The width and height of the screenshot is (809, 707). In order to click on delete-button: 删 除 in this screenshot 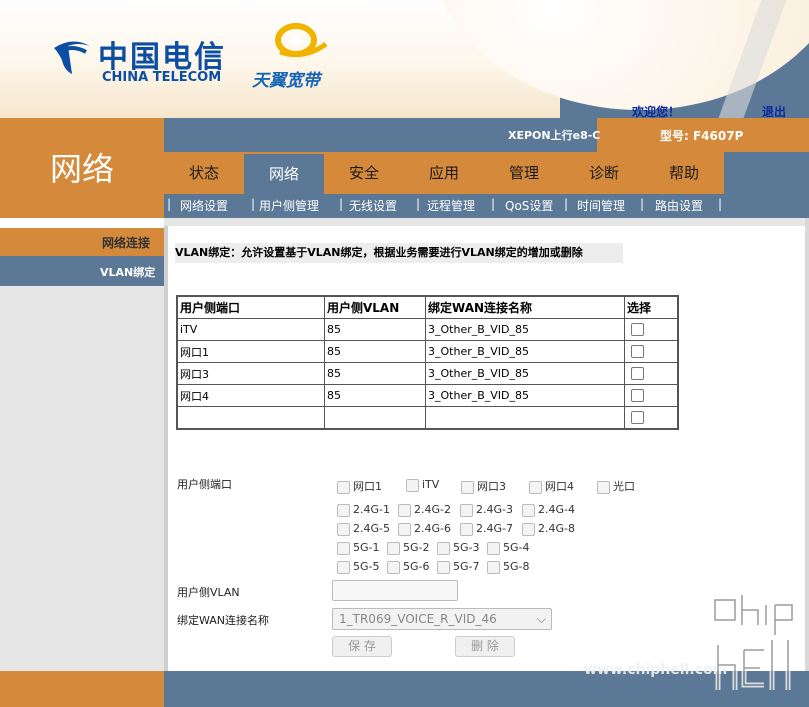, I will do `click(485, 646)`.